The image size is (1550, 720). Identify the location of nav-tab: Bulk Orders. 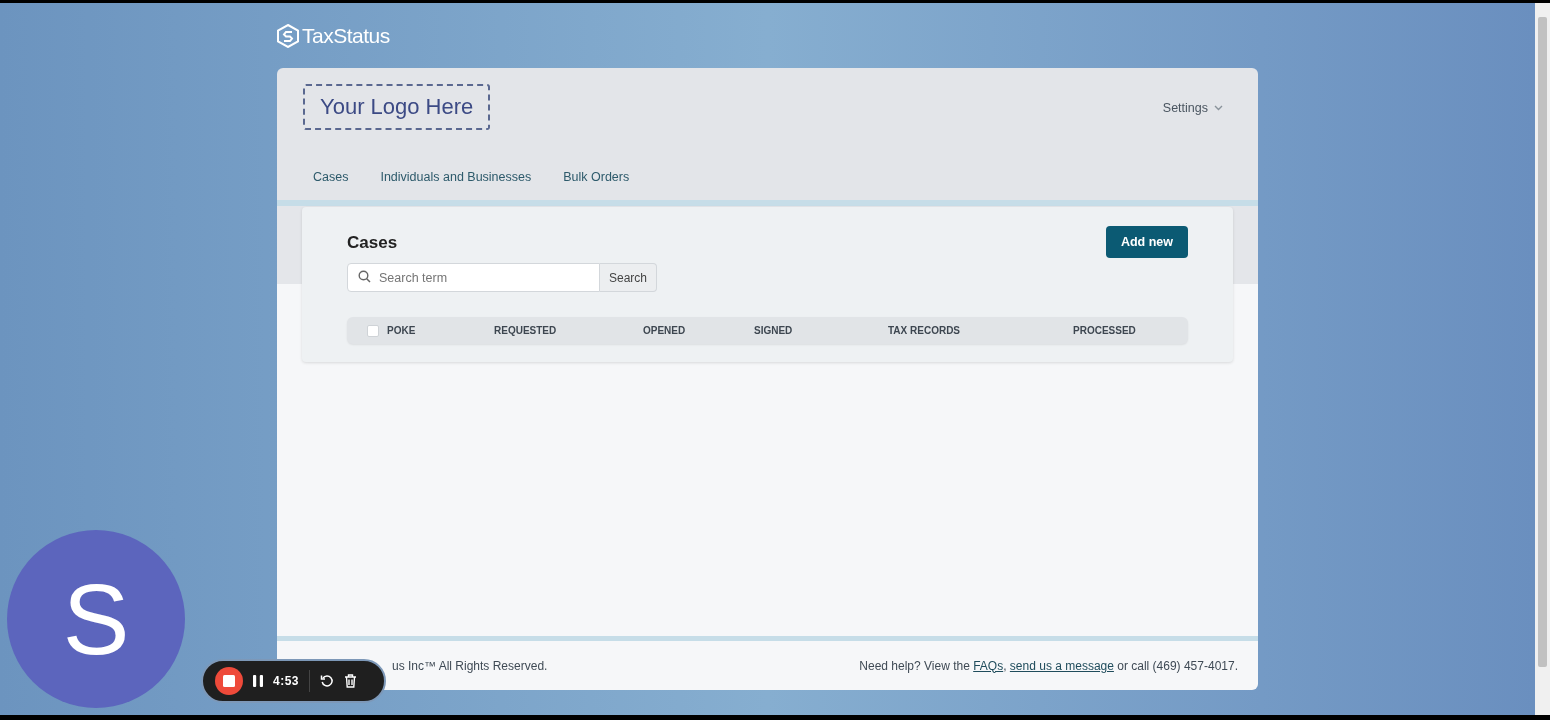
(596, 180).